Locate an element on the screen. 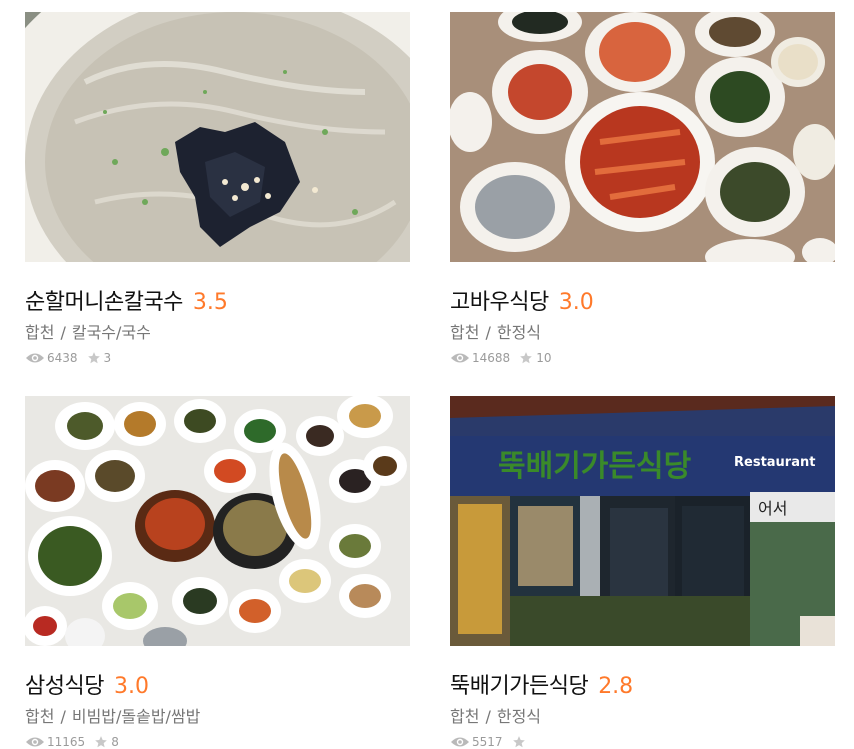 Image resolution: width=854 pixels, height=749 pixels. view-count: 6438 is located at coordinates (62, 358).